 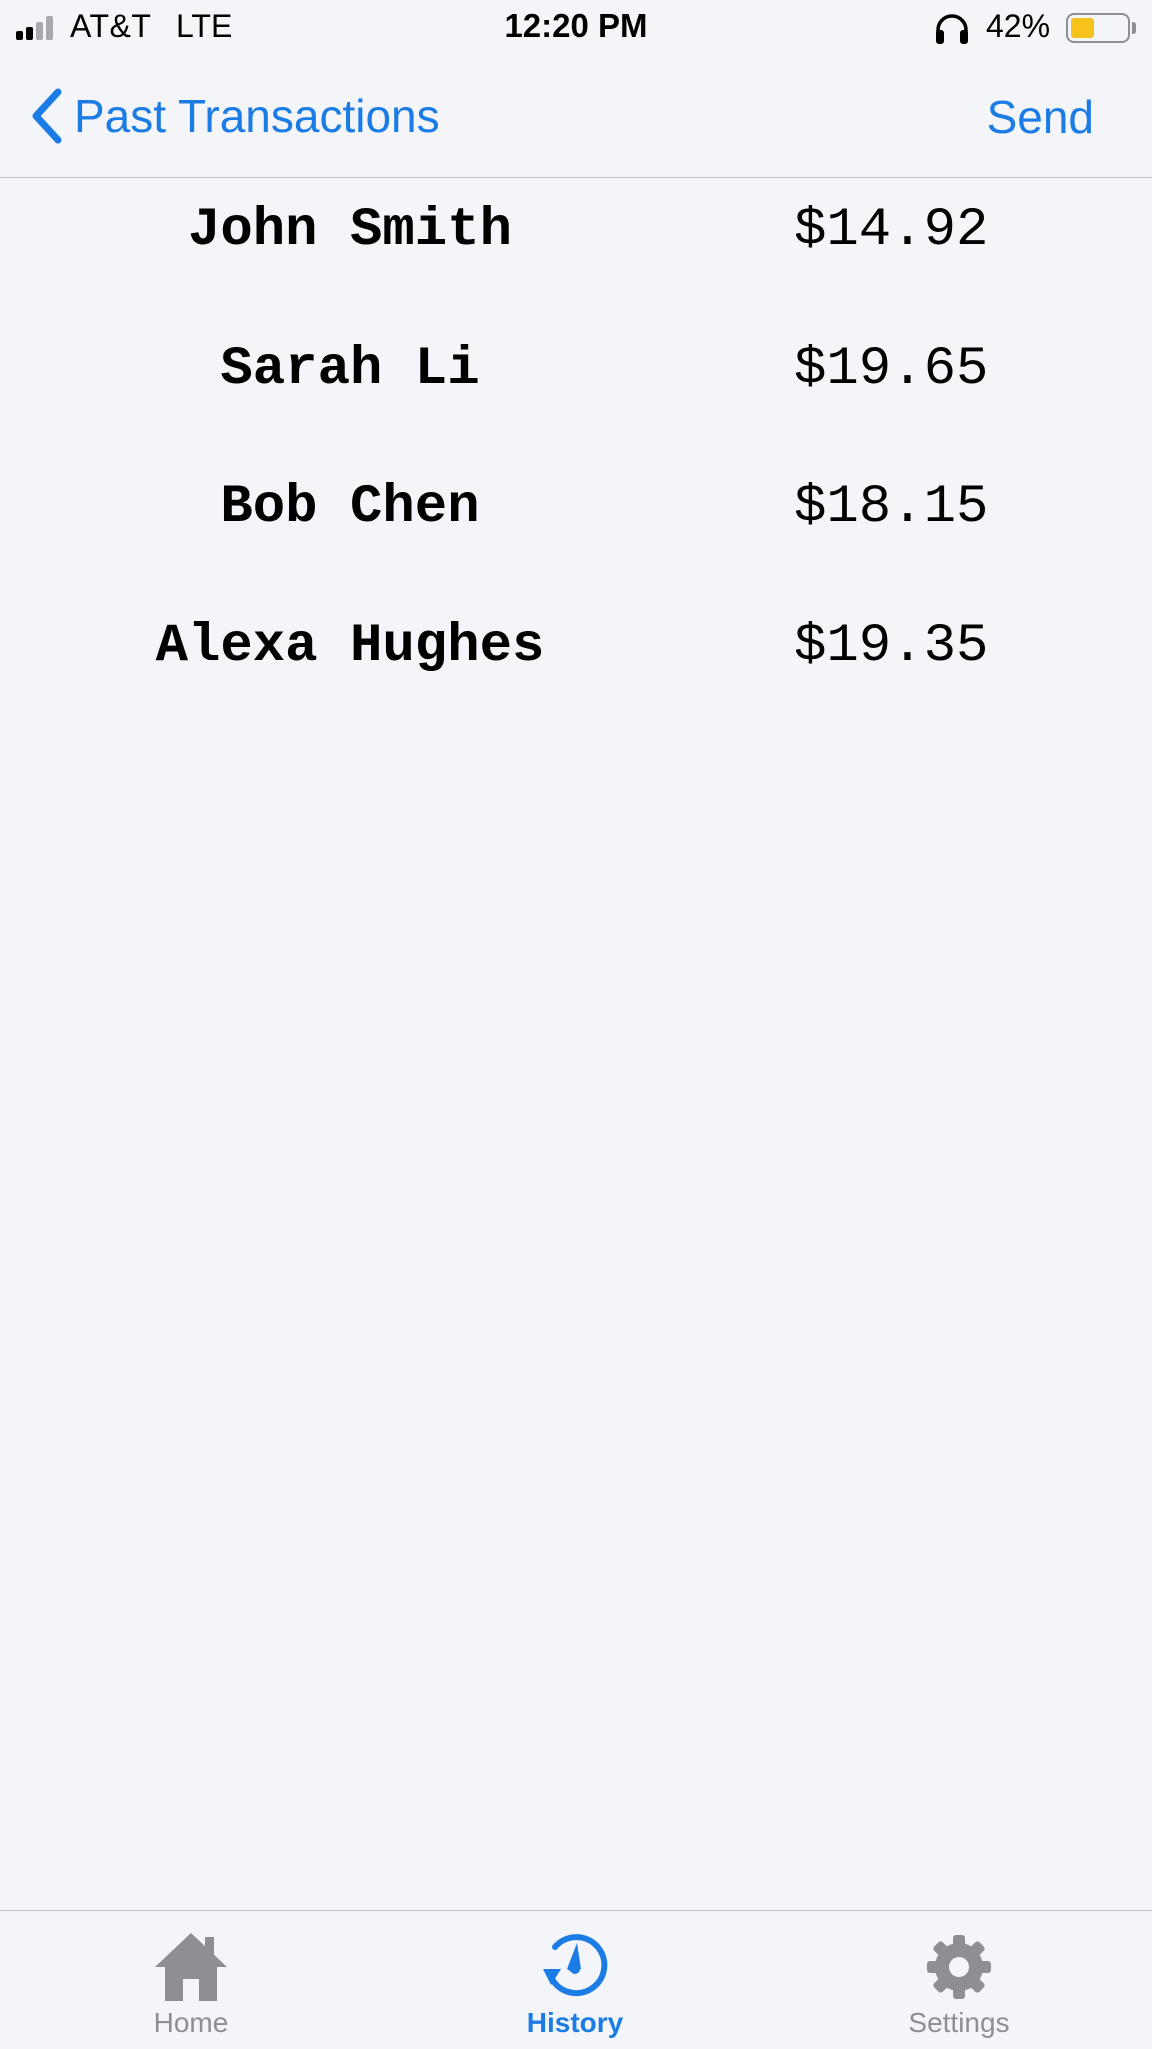 I want to click on transaction-amount: $14.92, so click(x=891, y=230).